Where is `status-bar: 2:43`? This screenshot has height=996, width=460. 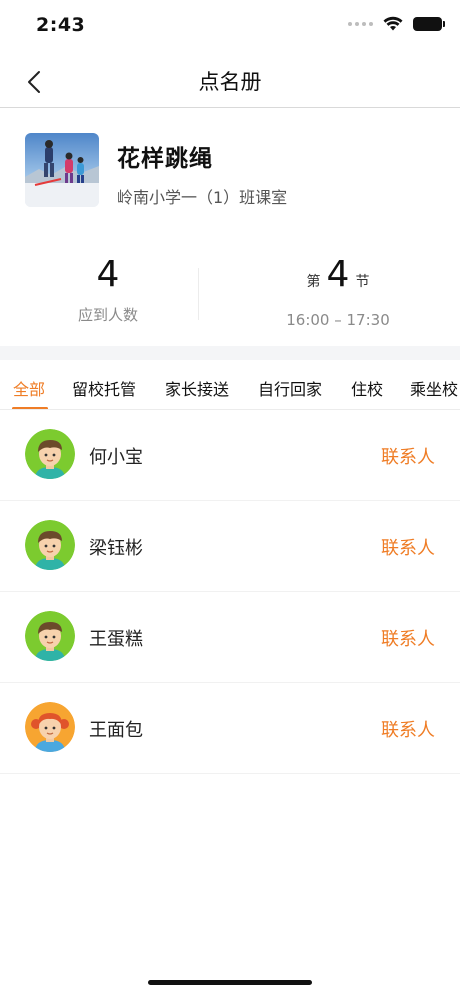
status-bar: 2:43 is located at coordinates (230, 28).